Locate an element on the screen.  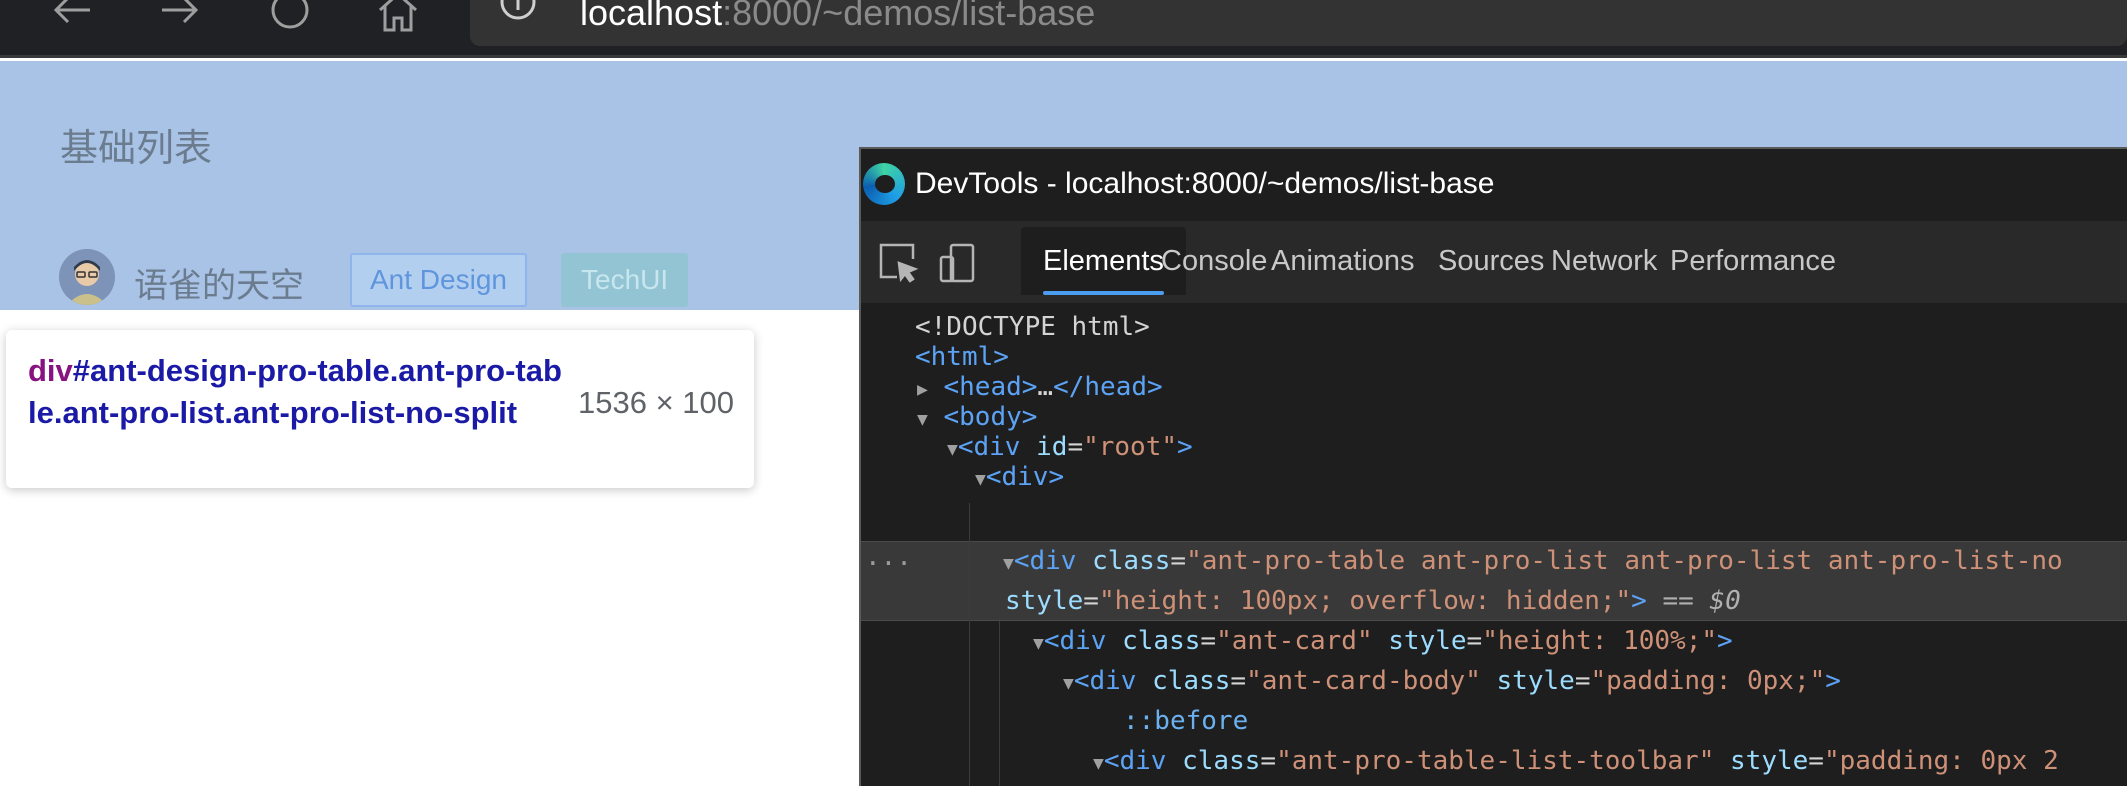
address-bar: localhost:8000/~demos/list-base is located at coordinates (1298, 23).